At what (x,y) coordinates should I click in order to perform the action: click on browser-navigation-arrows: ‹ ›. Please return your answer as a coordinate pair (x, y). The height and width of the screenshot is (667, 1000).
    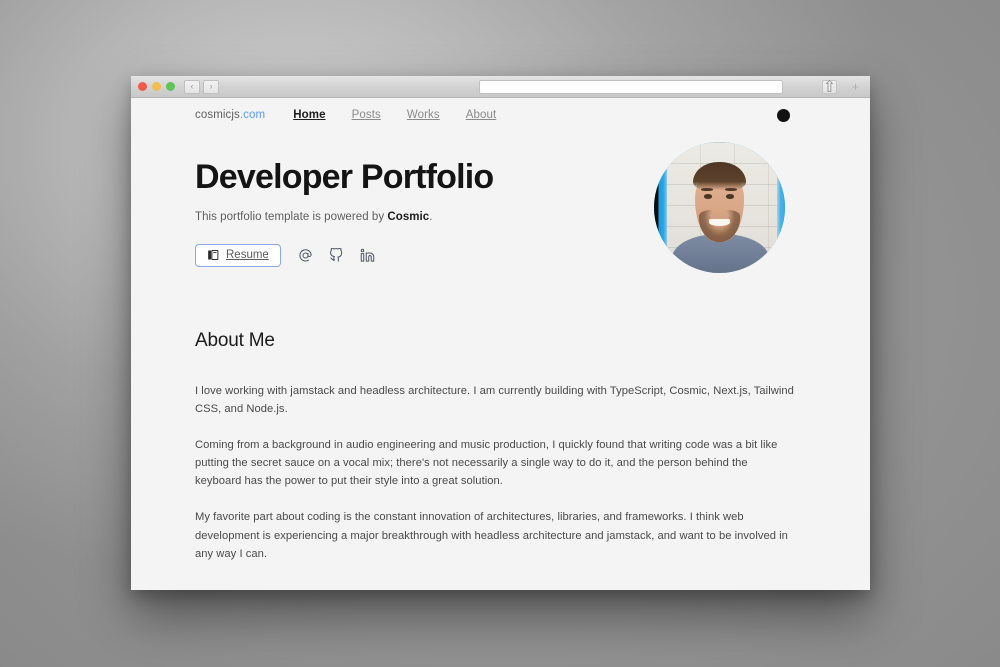
    Looking at the image, I should click on (201, 86).